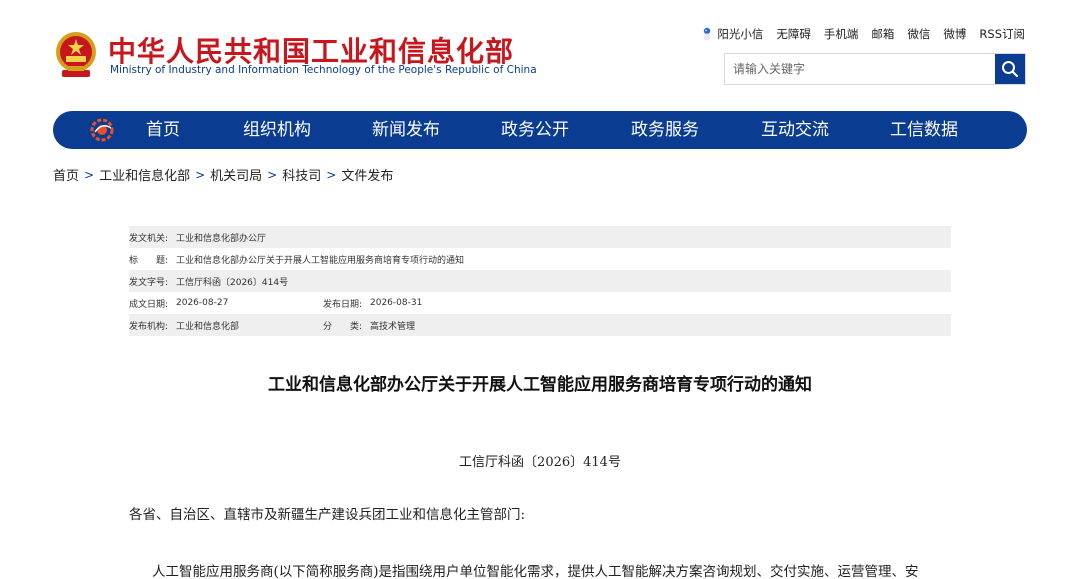  I want to click on toplink-wechat: 微信, so click(918, 34).